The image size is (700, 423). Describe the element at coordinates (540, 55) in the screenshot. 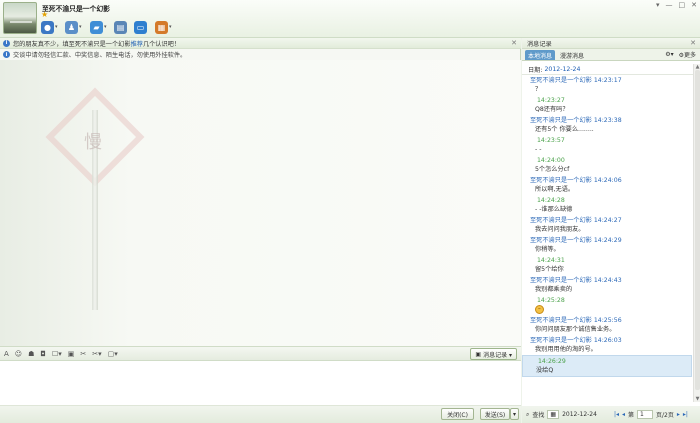

I see `tab-local-messages: 本地消息` at that location.